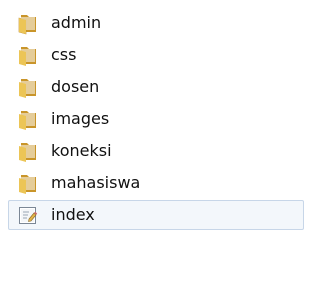 This screenshot has width=320, height=298. Describe the element at coordinates (73, 214) in the screenshot. I see `file-item-label: index` at that location.